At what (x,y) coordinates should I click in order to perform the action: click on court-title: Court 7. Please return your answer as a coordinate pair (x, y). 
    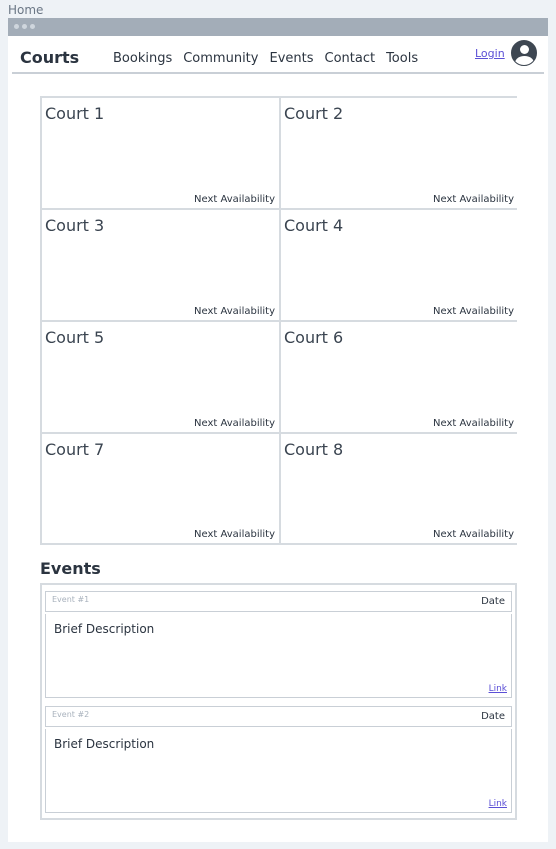
    Looking at the image, I should click on (75, 449).